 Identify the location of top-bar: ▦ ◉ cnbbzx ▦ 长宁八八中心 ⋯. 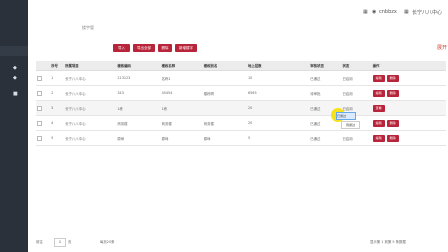
(238, 12).